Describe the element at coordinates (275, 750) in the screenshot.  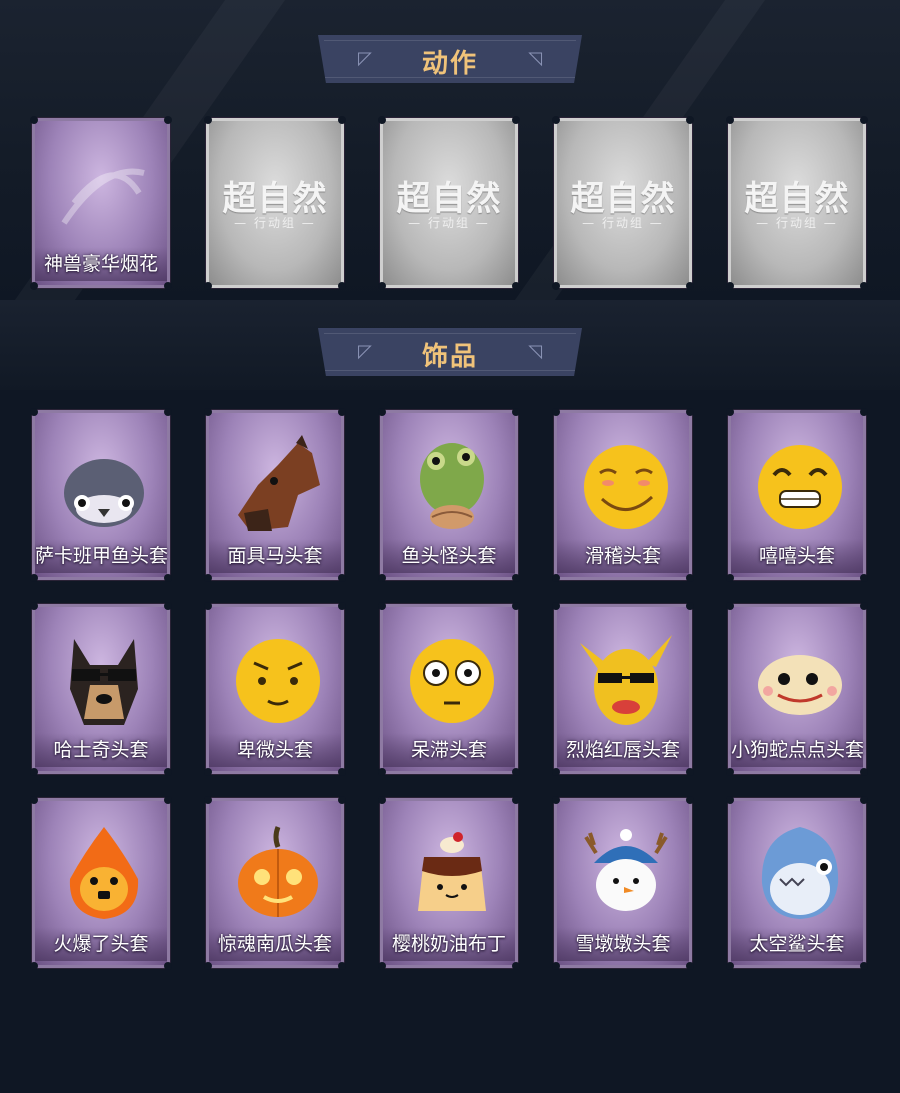
I see `card-label: 卑微头套` at that location.